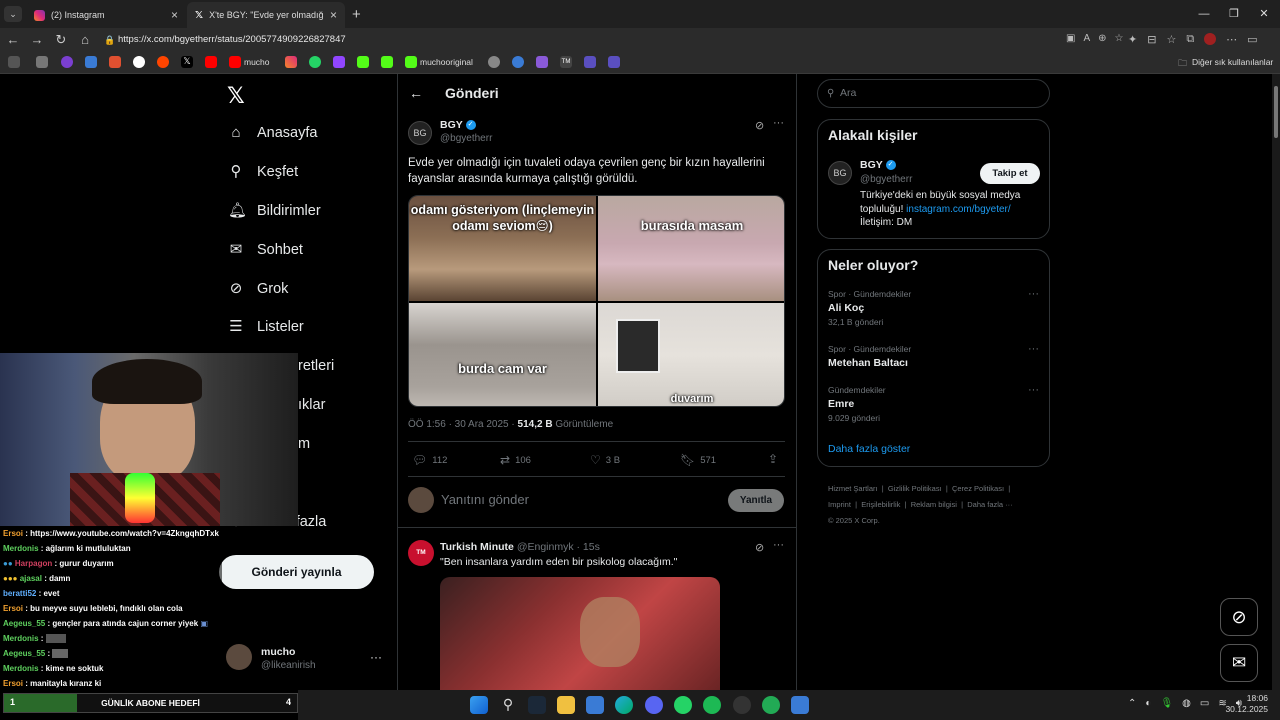 This screenshot has height=720, width=1280. Describe the element at coordinates (106, 15) in the screenshot. I see `tab-instagram: (2) Instagram ×` at that location.